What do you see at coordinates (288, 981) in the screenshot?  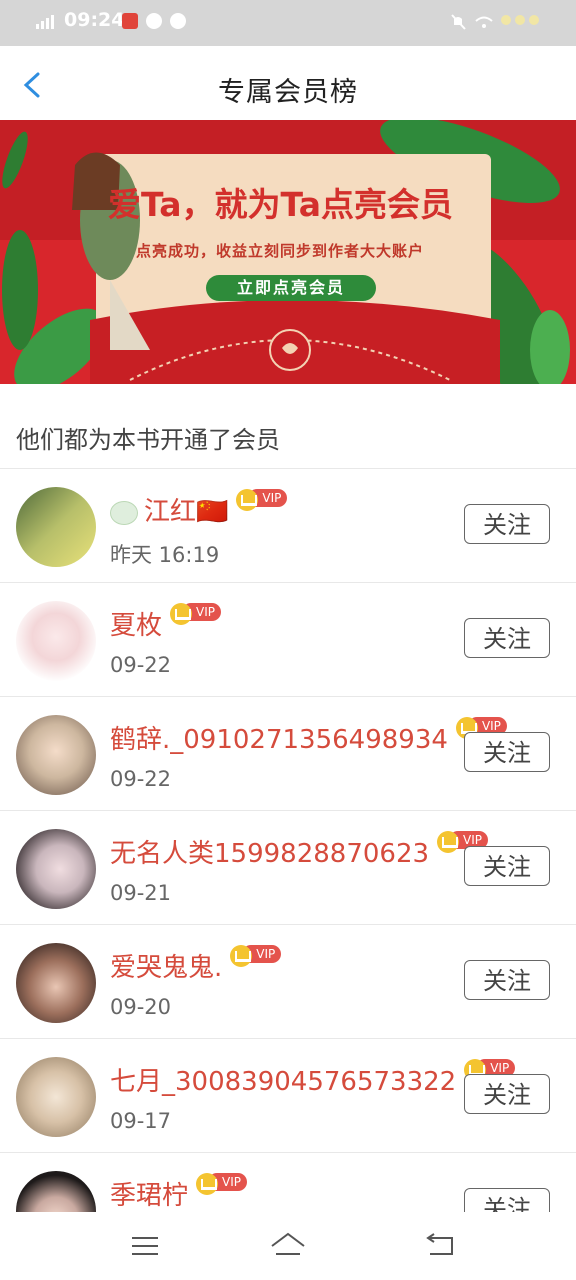 I see `member-row: 爱哭鬼鬼. VIP 09-20 关注` at bounding box center [288, 981].